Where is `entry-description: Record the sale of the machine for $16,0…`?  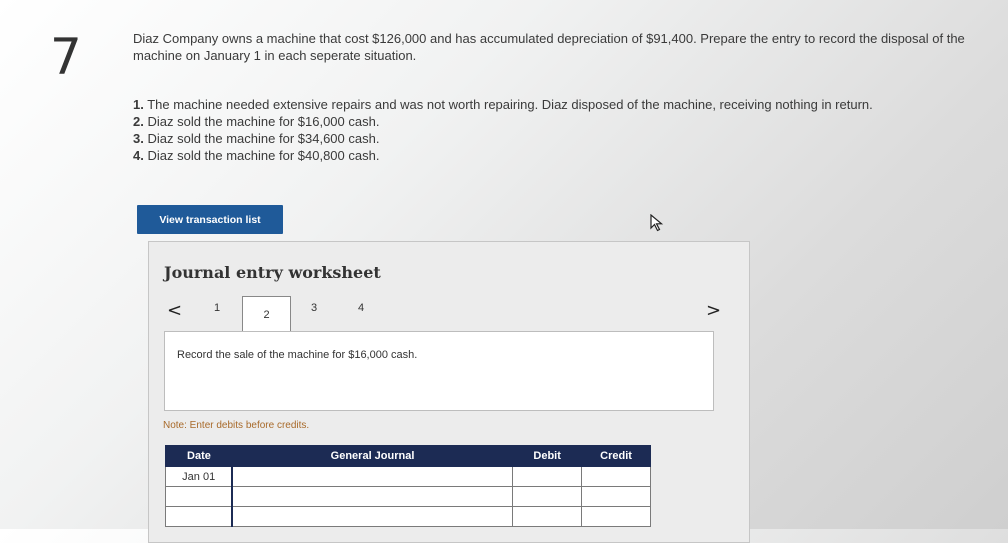 entry-description: Record the sale of the machine for $16,0… is located at coordinates (297, 355).